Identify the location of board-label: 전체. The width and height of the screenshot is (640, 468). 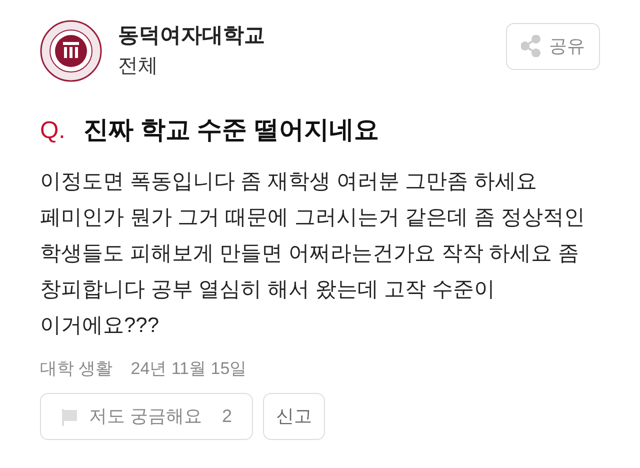
(138, 66).